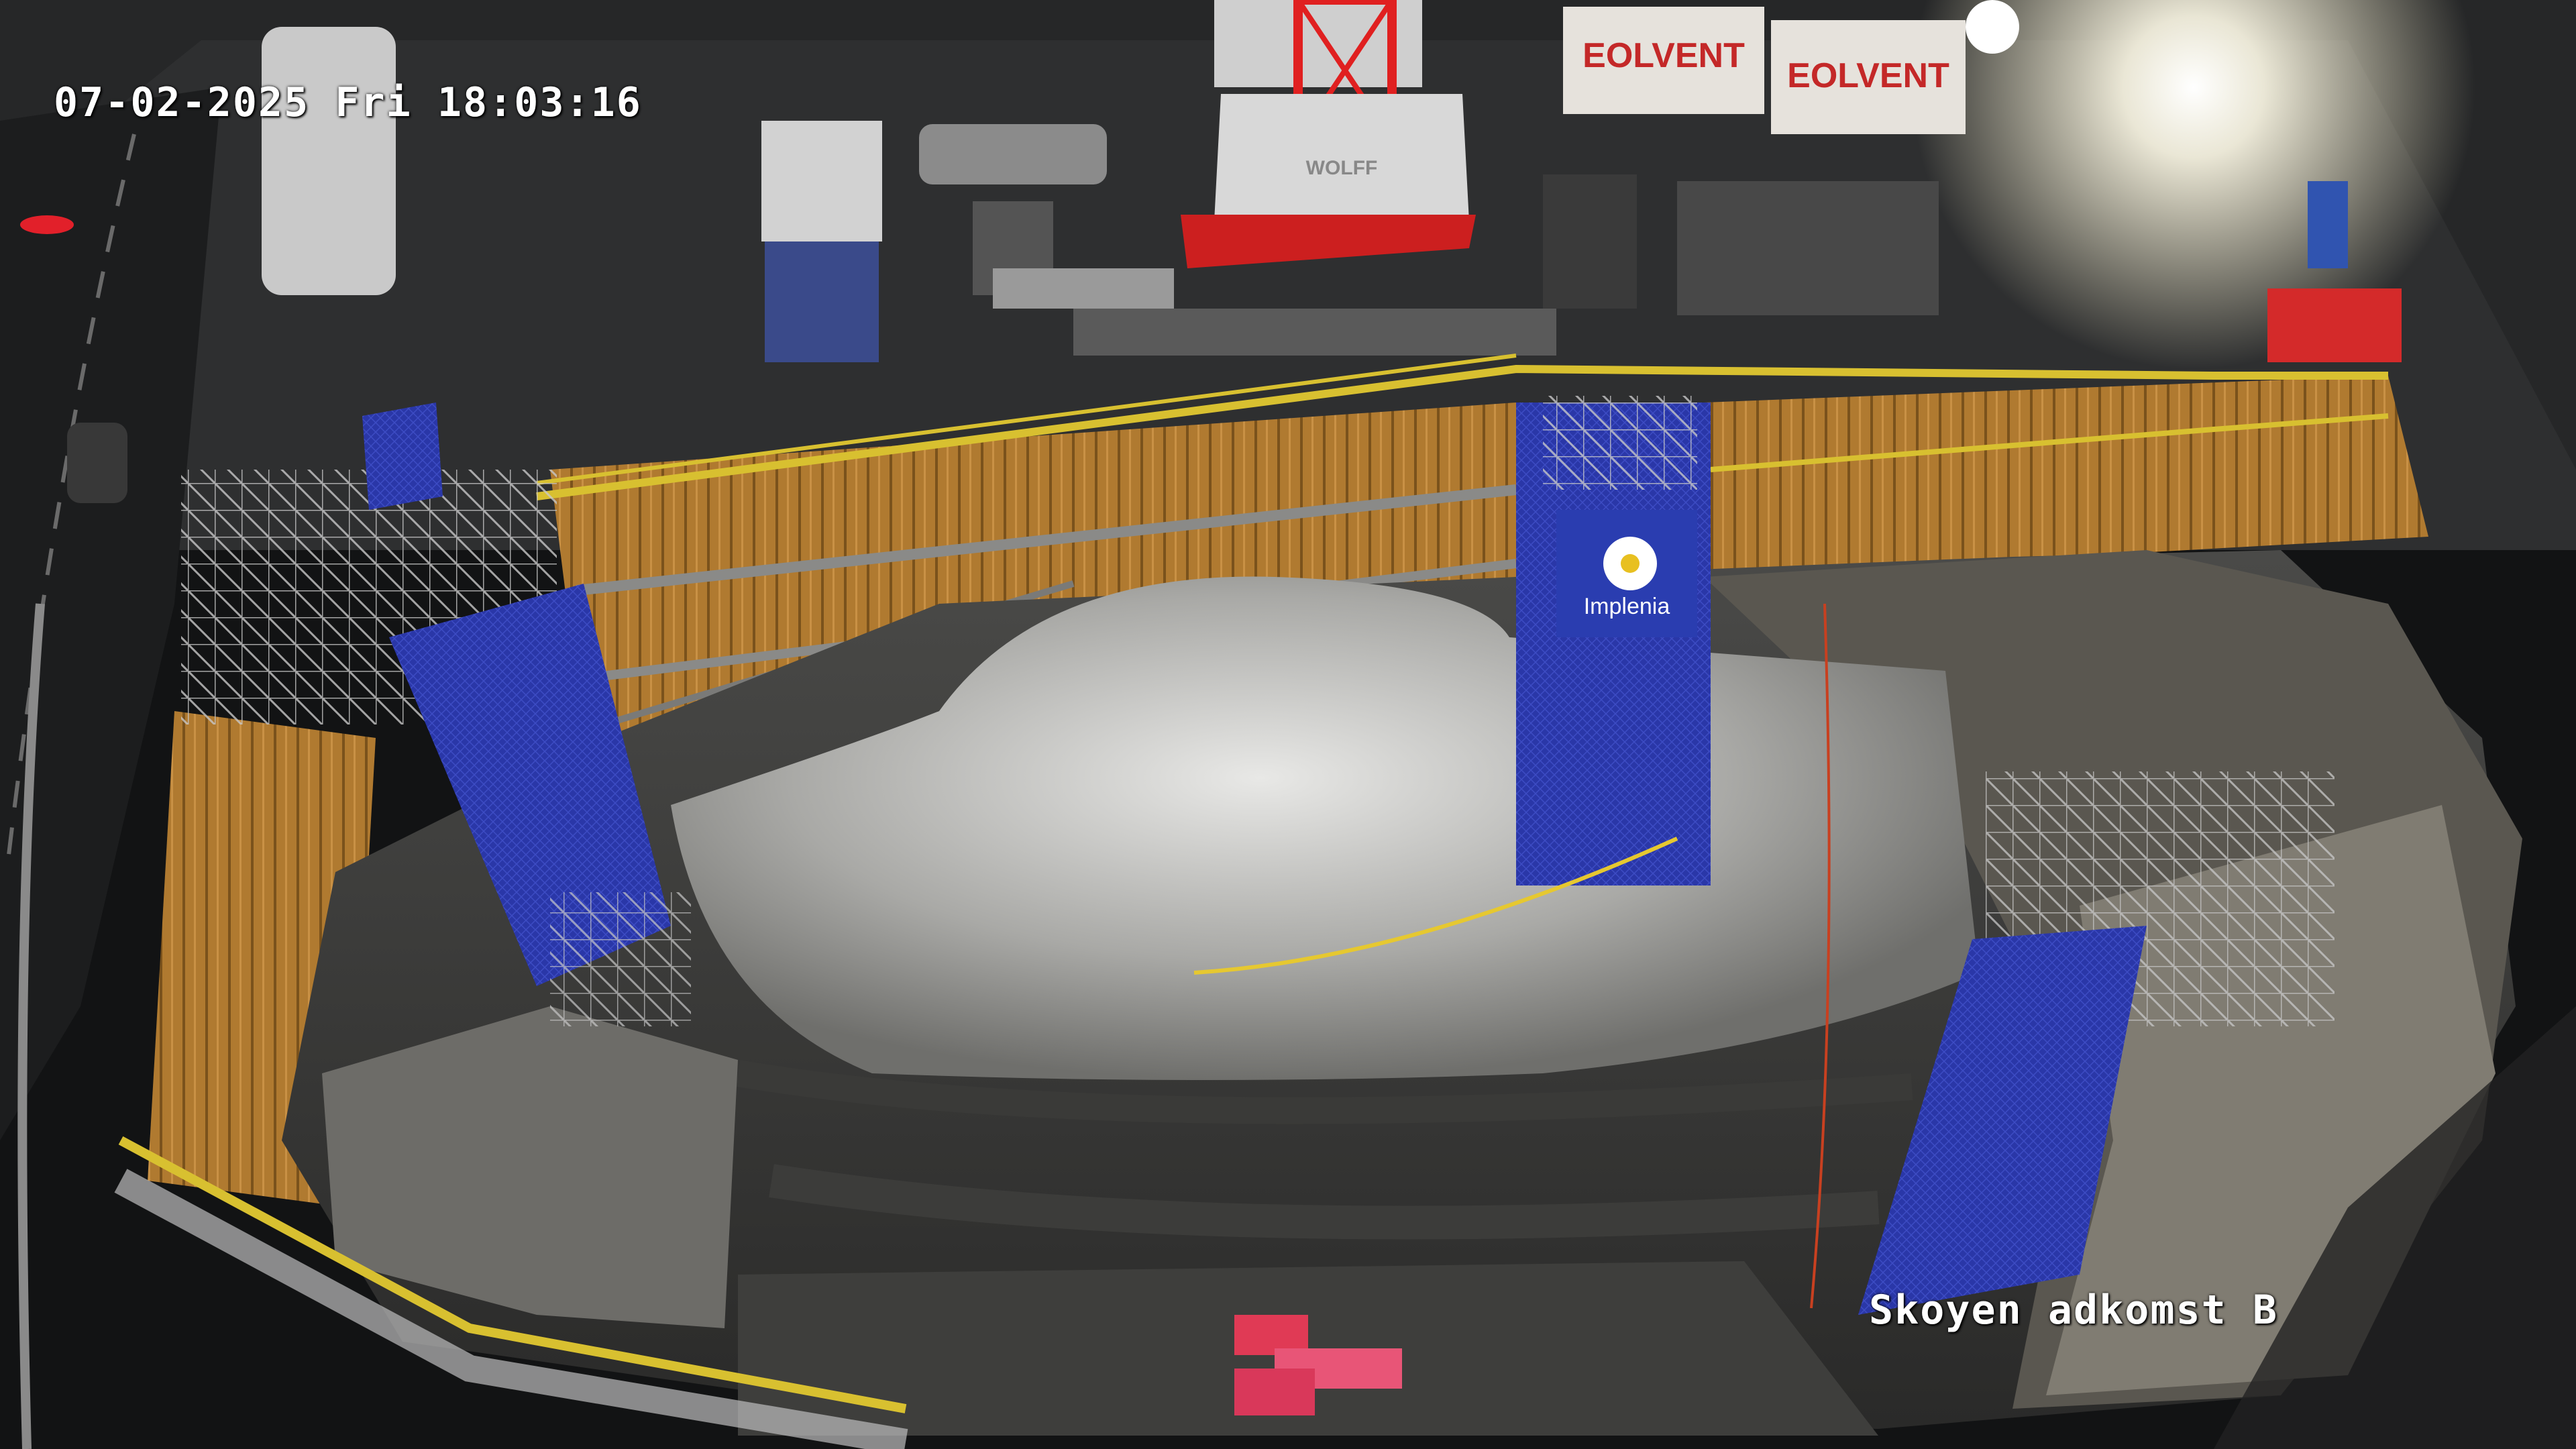 Image resolution: width=2576 pixels, height=1449 pixels. Describe the element at coordinates (1013, 154) in the screenshot. I see `pickup-truck` at that location.